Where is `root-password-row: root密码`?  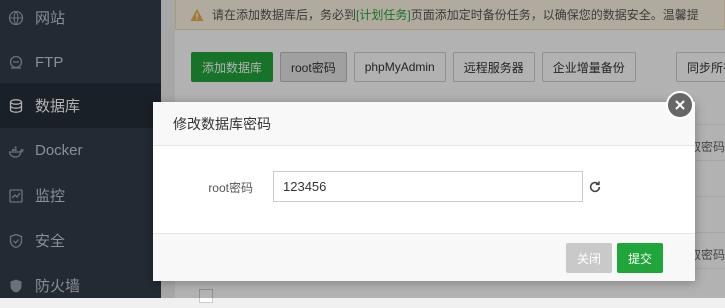 root-password-row: root密码 is located at coordinates (424, 187).